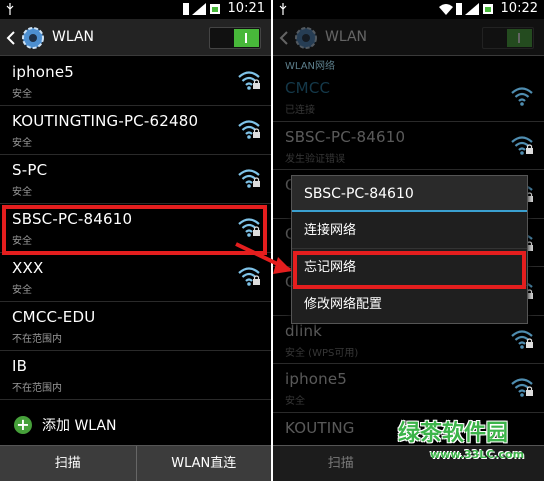 The image size is (544, 481). I want to click on network-name: XXX, so click(28, 268).